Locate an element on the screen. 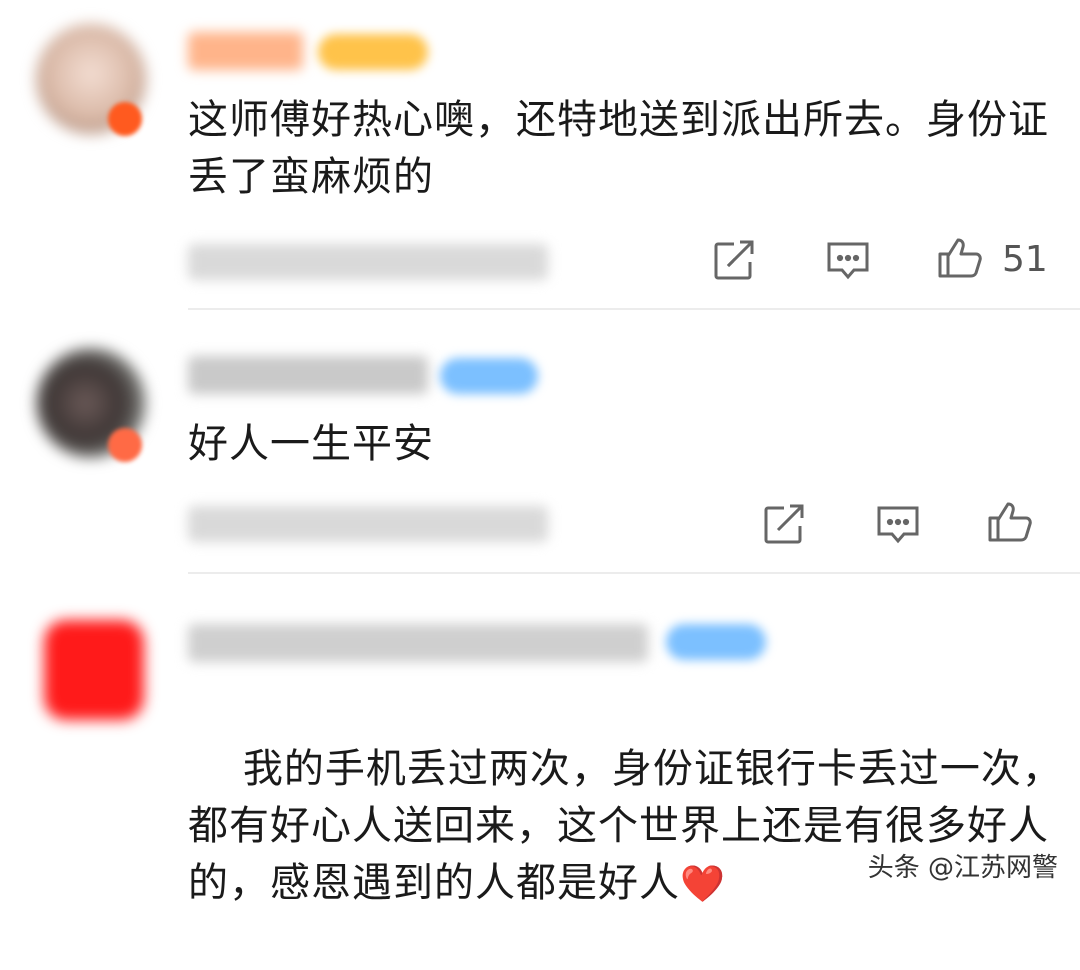 The width and height of the screenshot is (1080, 970). avatar is located at coordinates (94, 670).